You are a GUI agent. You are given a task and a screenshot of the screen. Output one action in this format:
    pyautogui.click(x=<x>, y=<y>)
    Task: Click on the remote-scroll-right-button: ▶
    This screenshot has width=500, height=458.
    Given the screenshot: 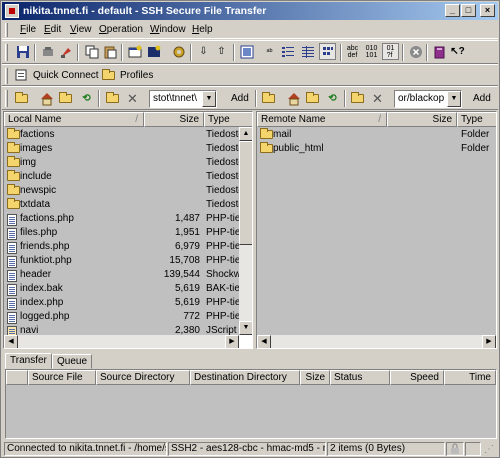 What is the action you would take?
    pyautogui.click(x=489, y=341)
    